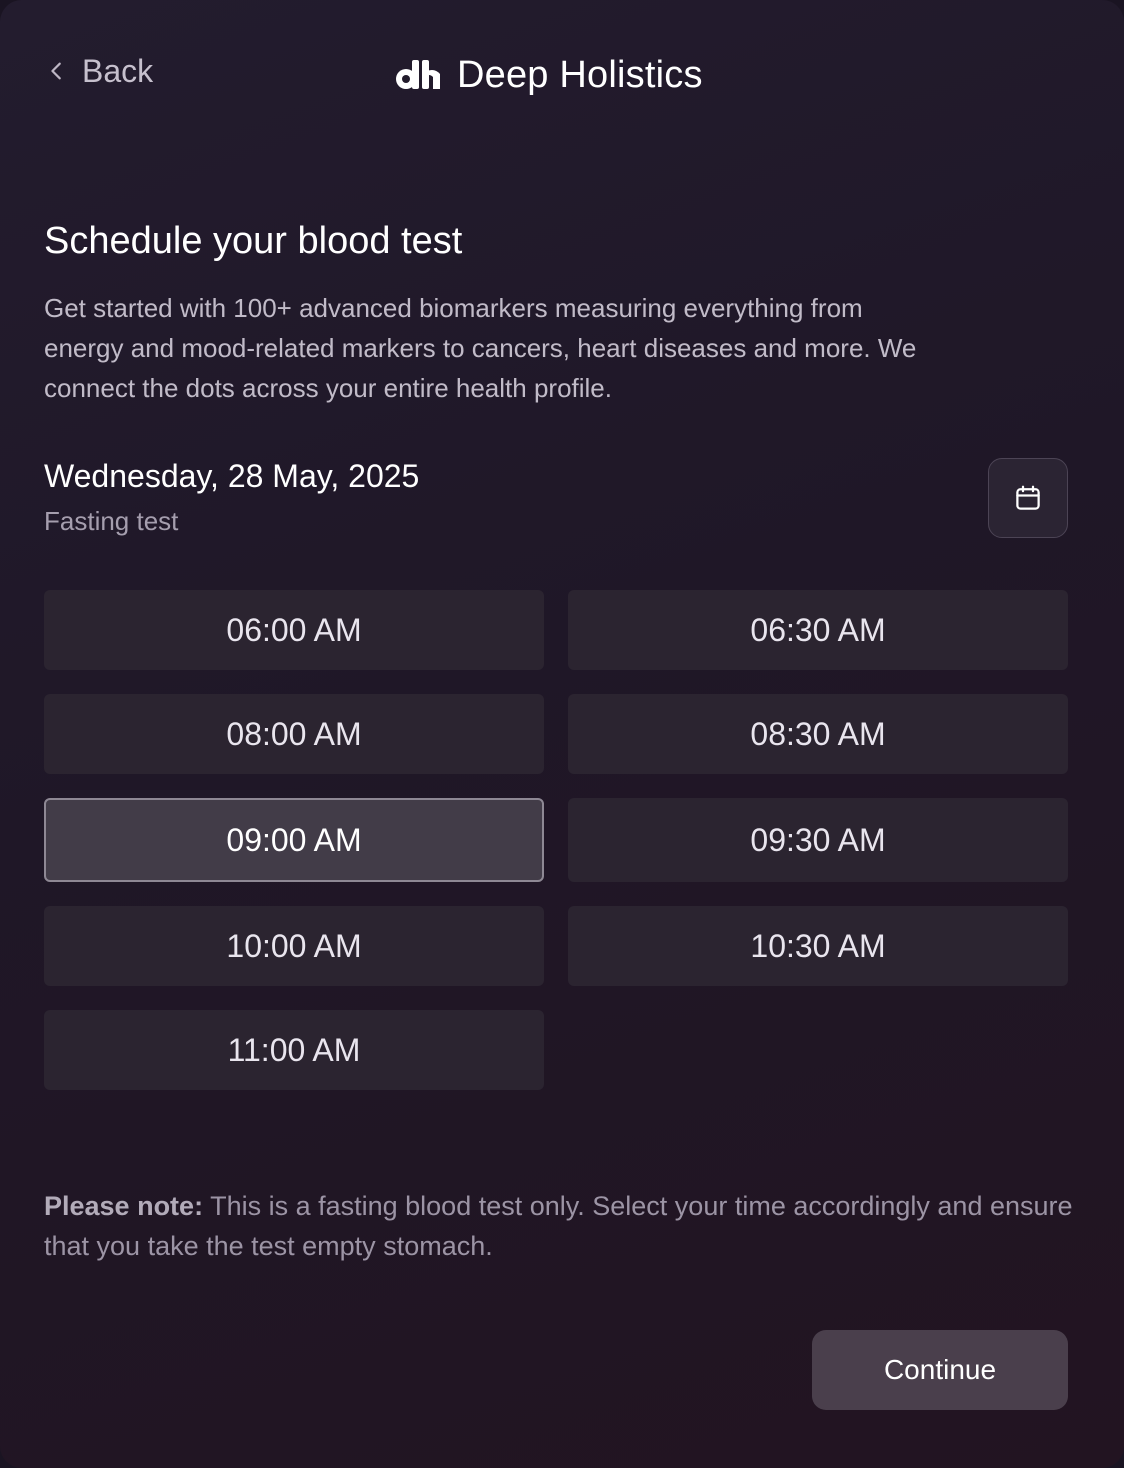 The image size is (1124, 1468). I want to click on dh-logo-icon, so click(418, 74).